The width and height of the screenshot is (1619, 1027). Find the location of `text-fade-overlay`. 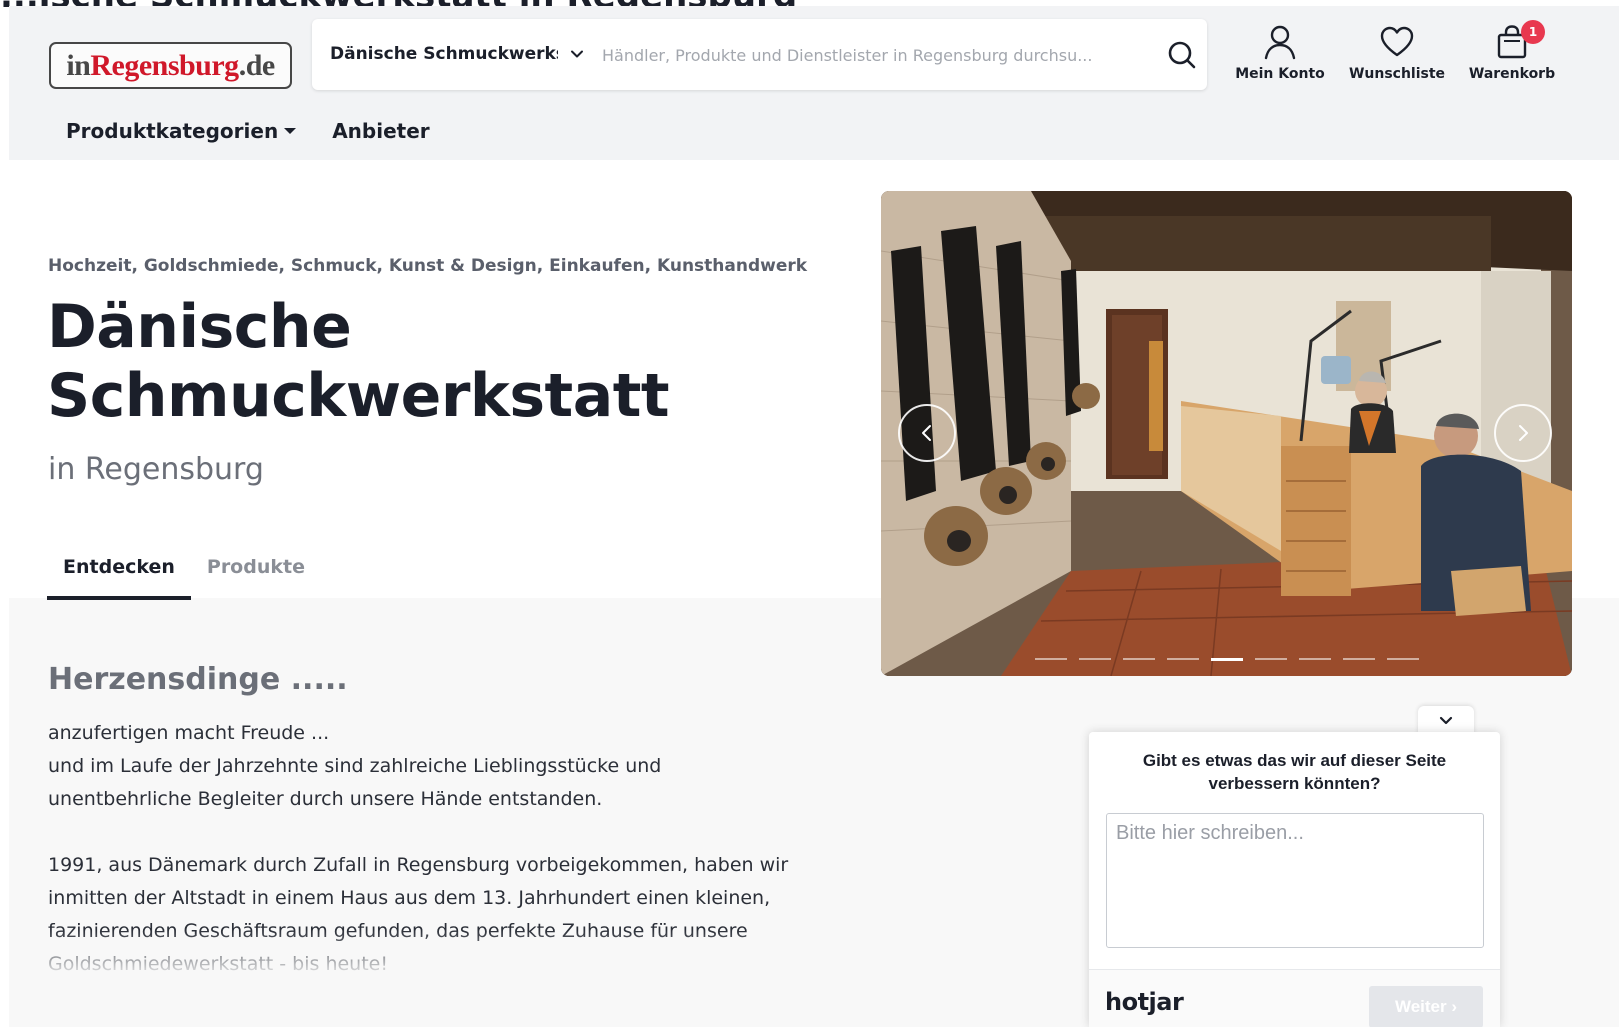

text-fade-overlay is located at coordinates (428, 955).